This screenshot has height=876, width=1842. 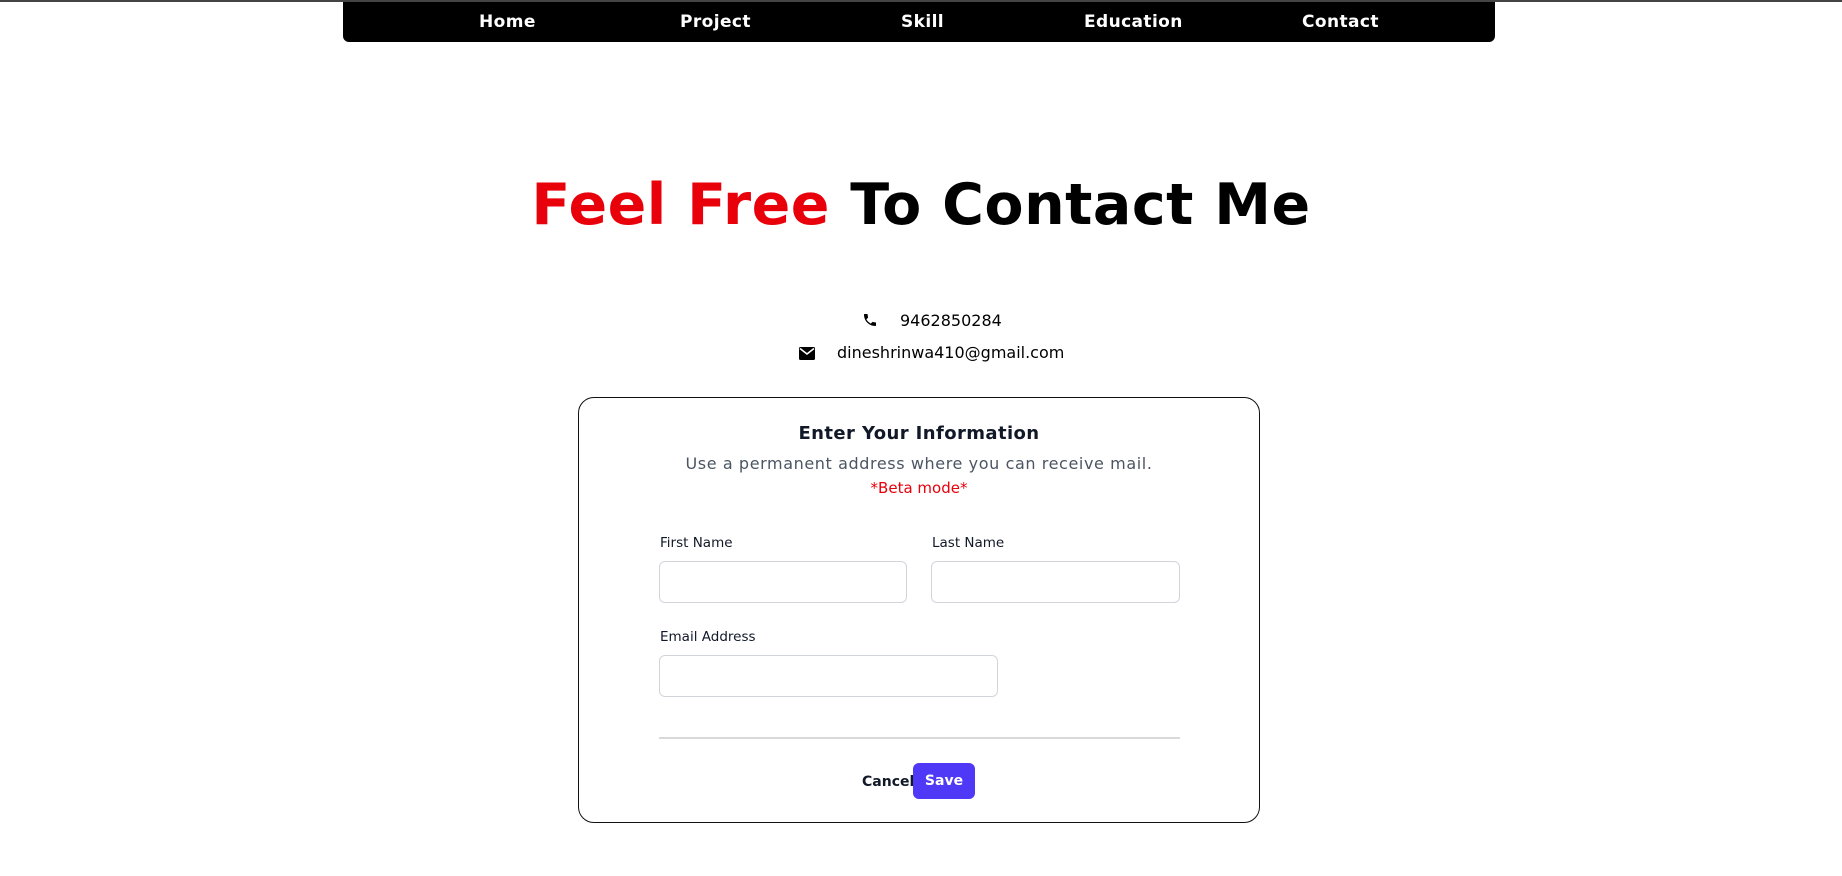 What do you see at coordinates (1340, 22) in the screenshot?
I see `nav-item-contact: Contact` at bounding box center [1340, 22].